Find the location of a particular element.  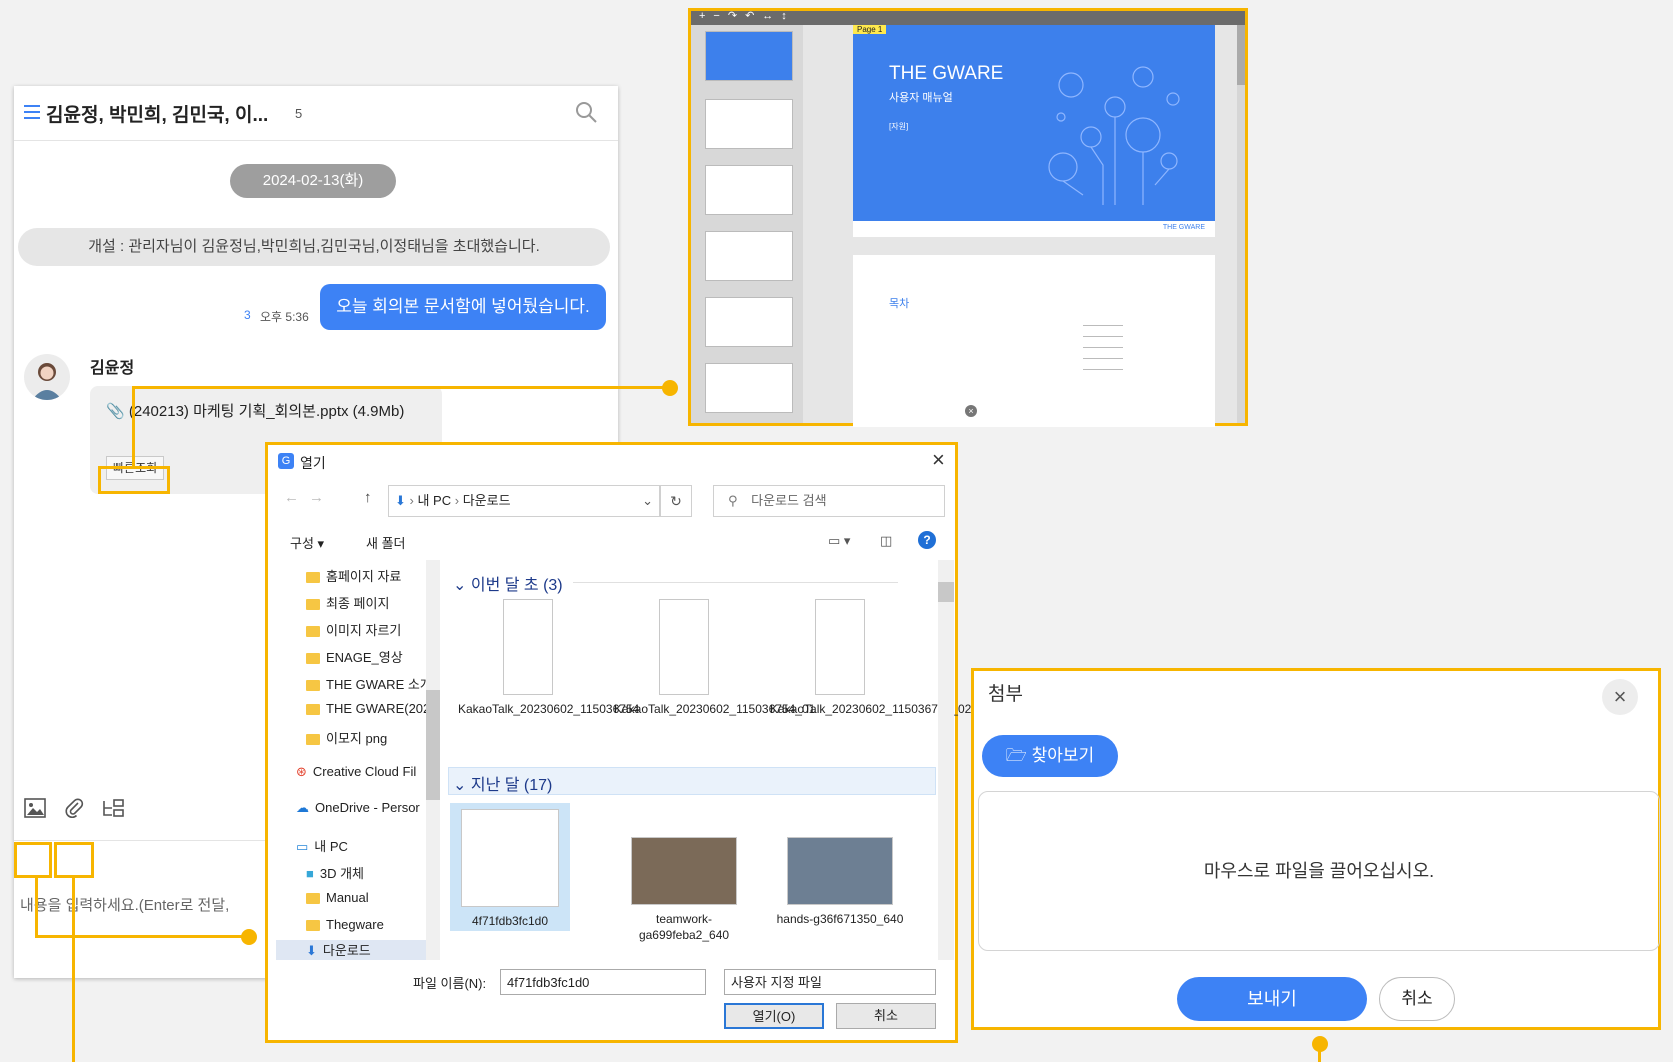

menu-icon is located at coordinates (32, 112).